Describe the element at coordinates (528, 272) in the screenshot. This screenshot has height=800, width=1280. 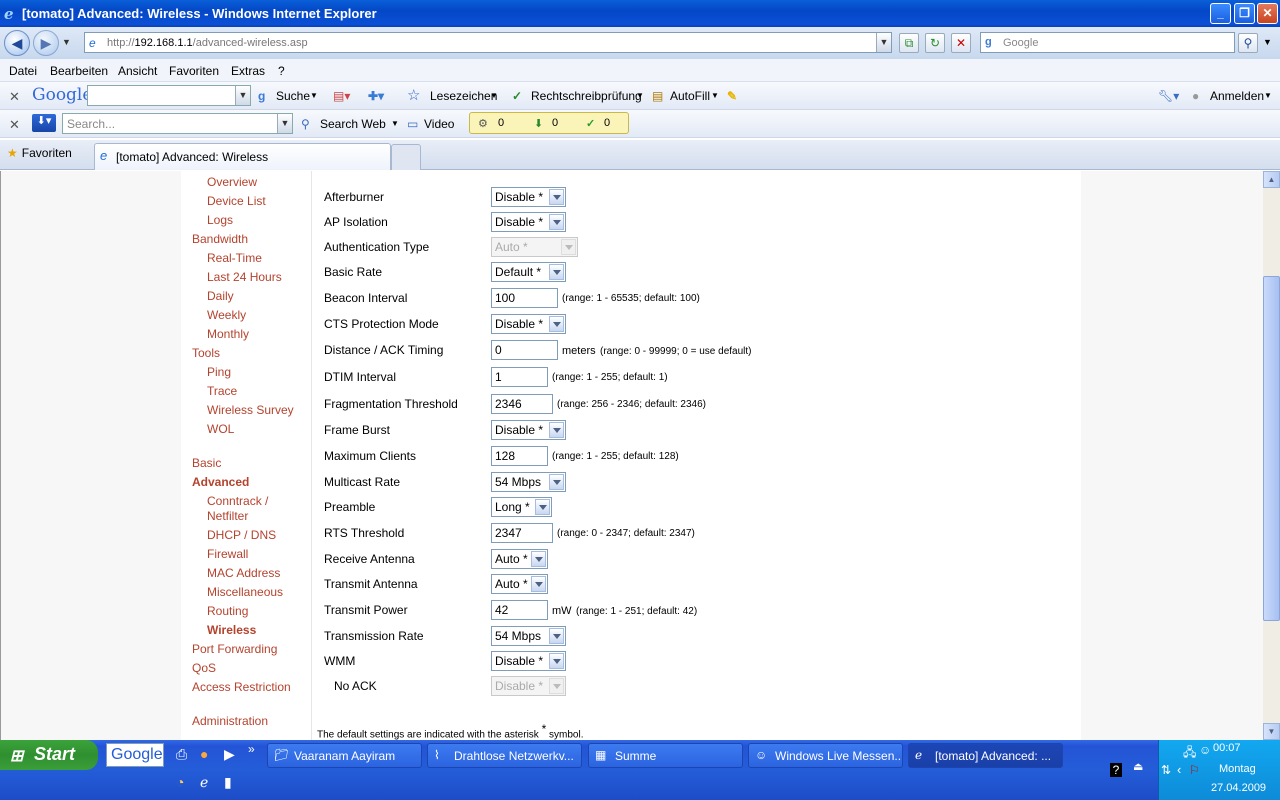
I see `basic-rate-select: Default *` at that location.